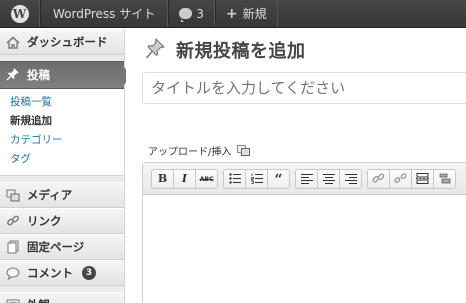 This screenshot has width=466, height=303. What do you see at coordinates (190, 152) in the screenshot?
I see `upload-insert-label: アップロード/挿入` at bounding box center [190, 152].